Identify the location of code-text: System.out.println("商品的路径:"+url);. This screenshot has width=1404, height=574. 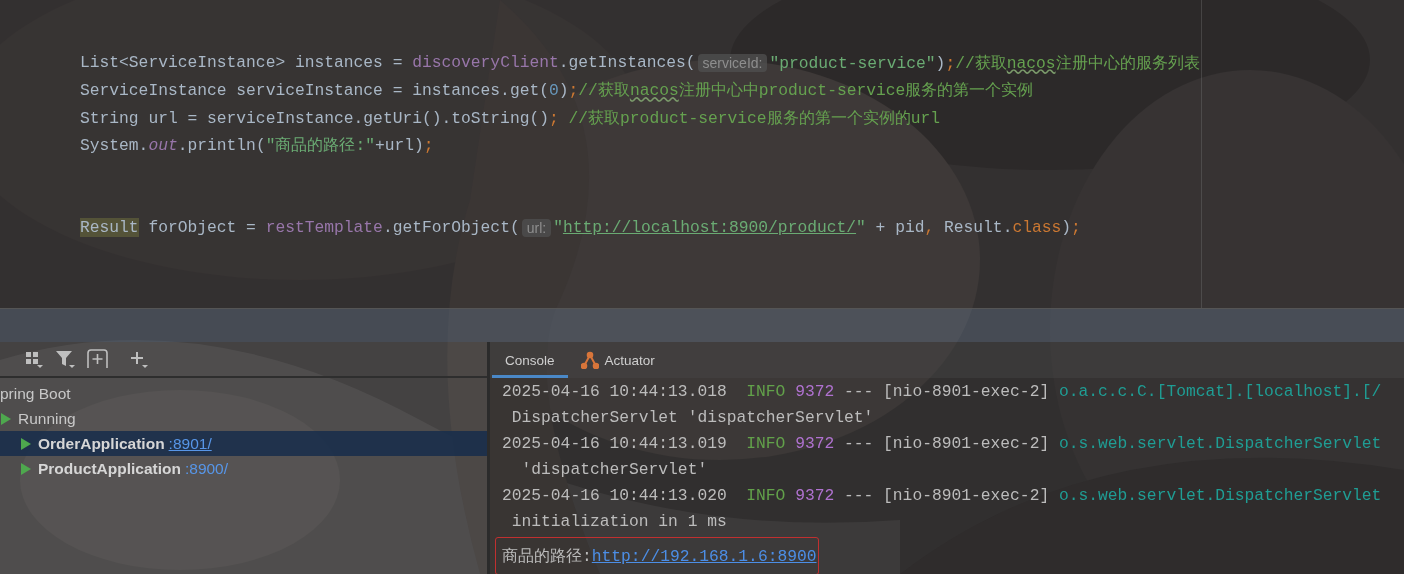
(257, 146).